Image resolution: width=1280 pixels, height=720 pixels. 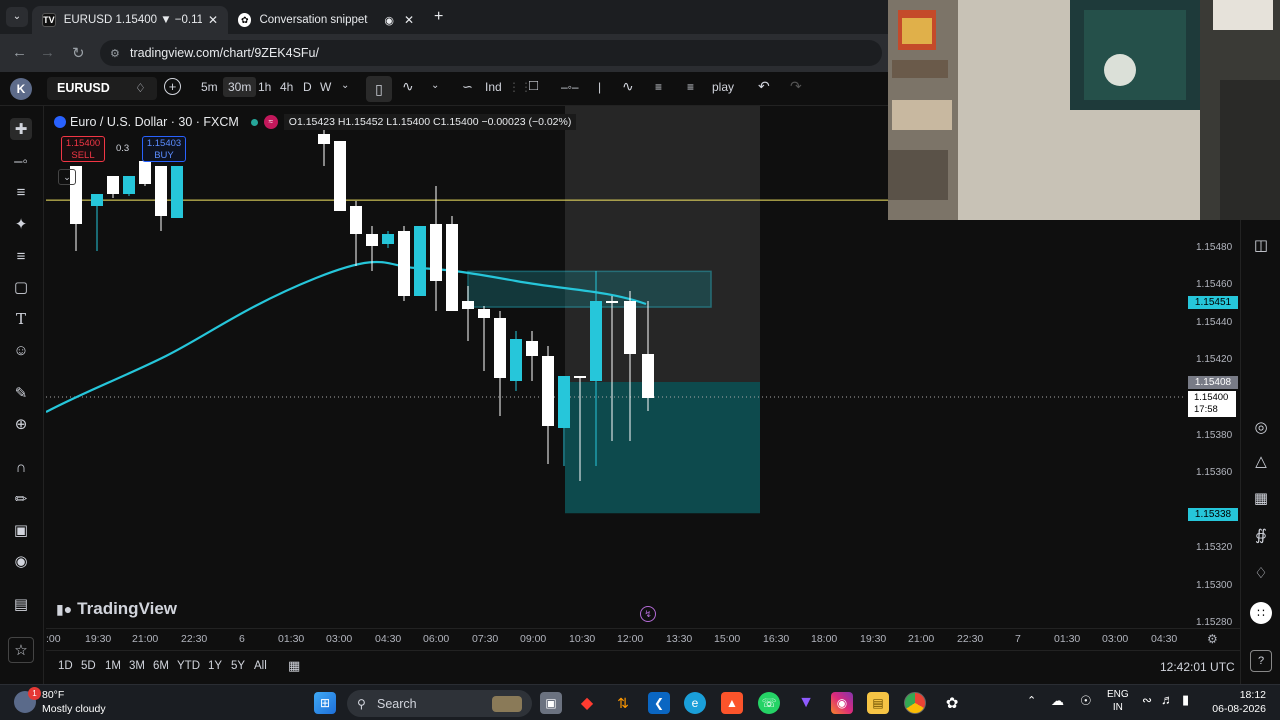 I want to click on reload-icon: ↻, so click(x=78, y=53).